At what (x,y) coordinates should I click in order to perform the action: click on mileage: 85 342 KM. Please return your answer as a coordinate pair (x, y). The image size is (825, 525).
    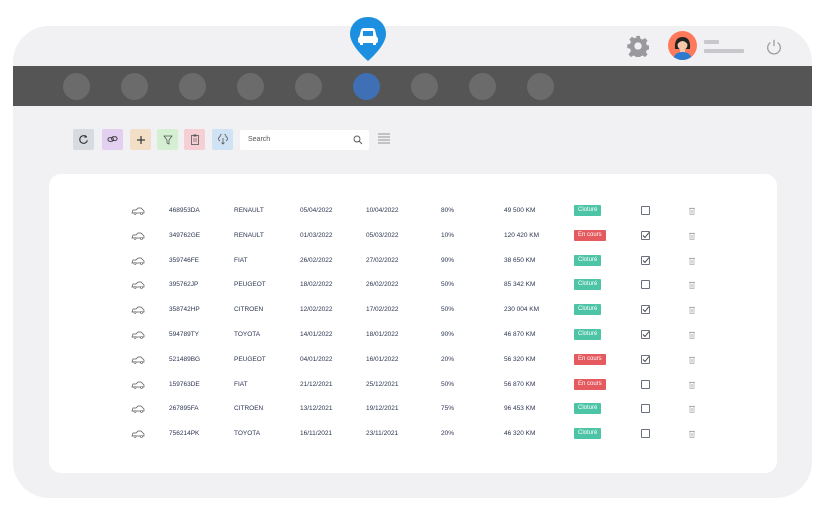
    Looking at the image, I should click on (520, 285).